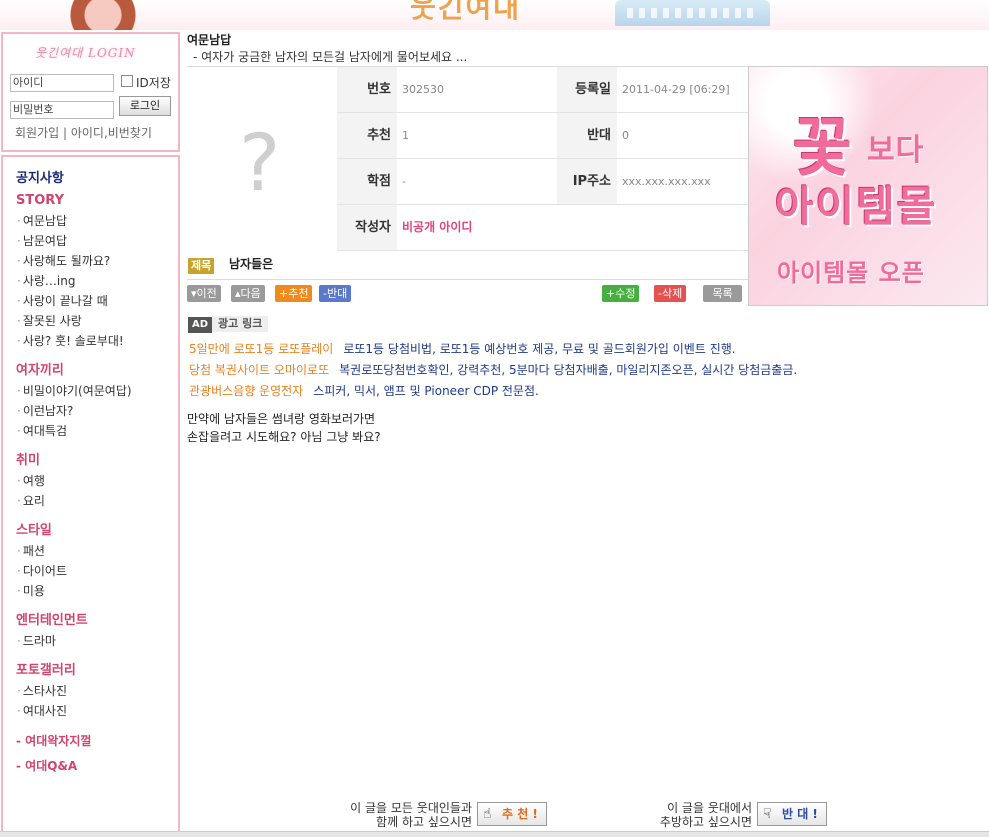 The height and width of the screenshot is (837, 989). I want to click on oppose-big-button: ☟ 반 대 !, so click(792, 814).